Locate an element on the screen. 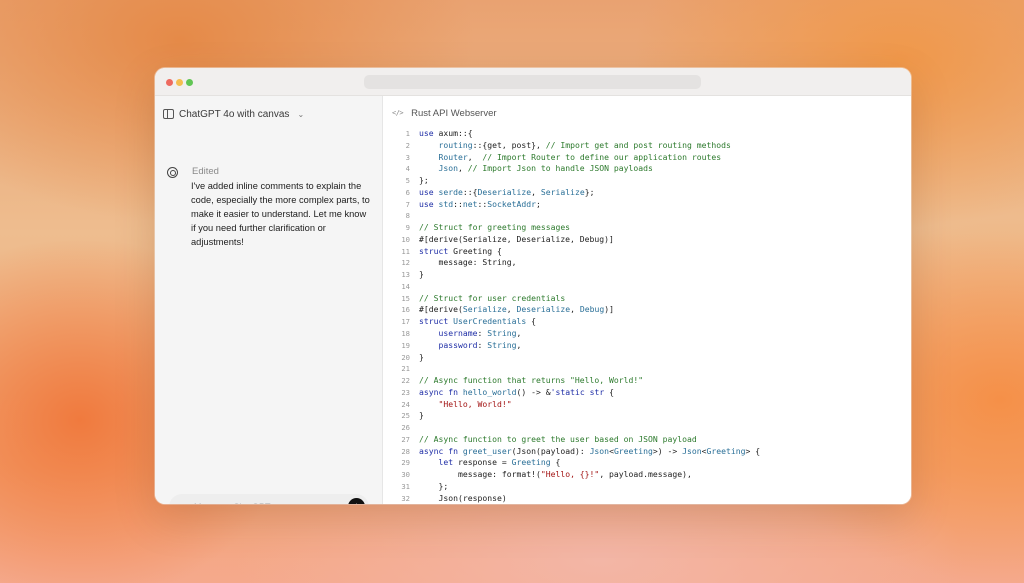 The height and width of the screenshot is (583, 1024). code-line: 17 struct UserCredentials { is located at coordinates (647, 322).